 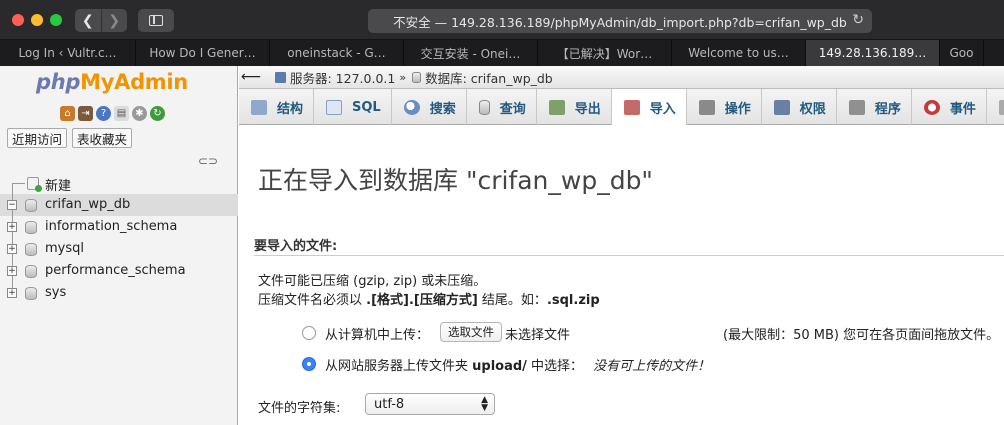 I want to click on tree-new-database: 新建, so click(x=119, y=183).